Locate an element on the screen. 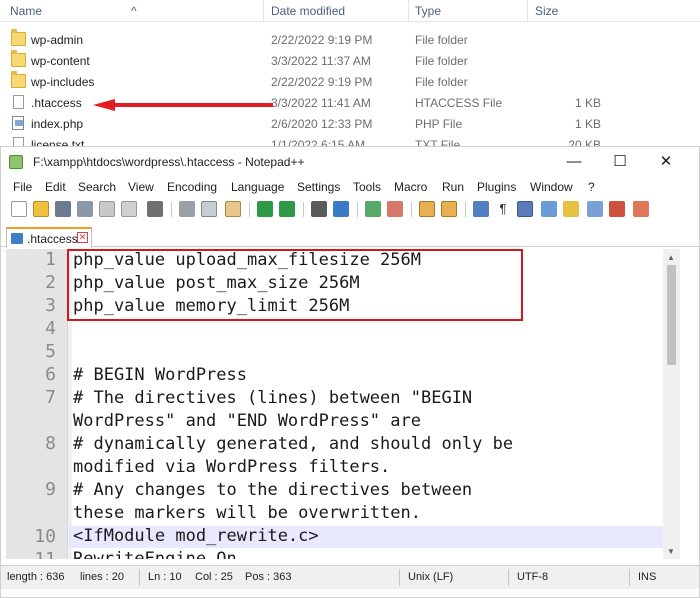 Image resolution: width=700 pixels, height=598 pixels. print-icon is located at coordinates (155, 209).